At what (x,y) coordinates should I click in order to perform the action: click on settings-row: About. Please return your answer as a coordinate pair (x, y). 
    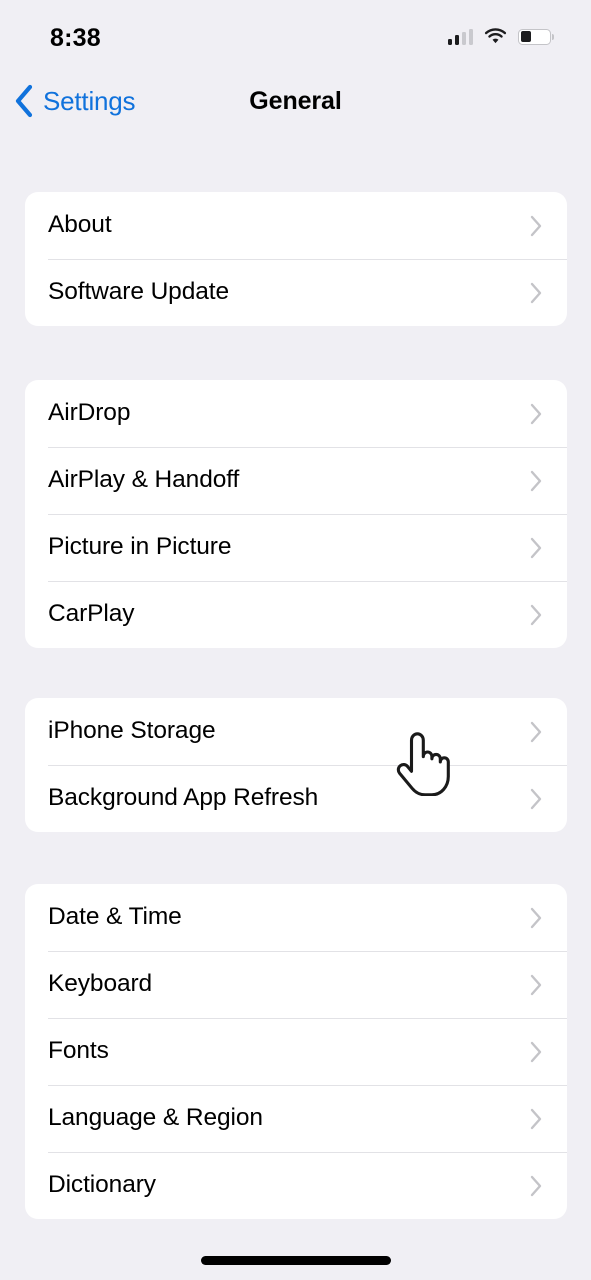
    Looking at the image, I should click on (296, 225).